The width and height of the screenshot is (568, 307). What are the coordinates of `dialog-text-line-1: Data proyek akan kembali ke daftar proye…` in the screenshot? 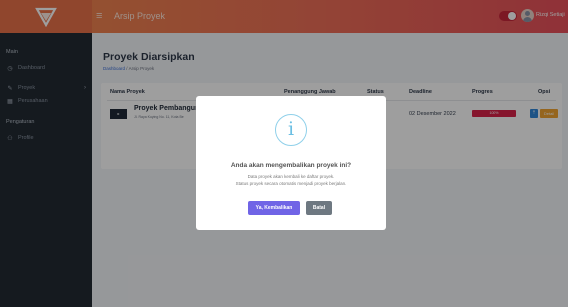 It's located at (291, 176).